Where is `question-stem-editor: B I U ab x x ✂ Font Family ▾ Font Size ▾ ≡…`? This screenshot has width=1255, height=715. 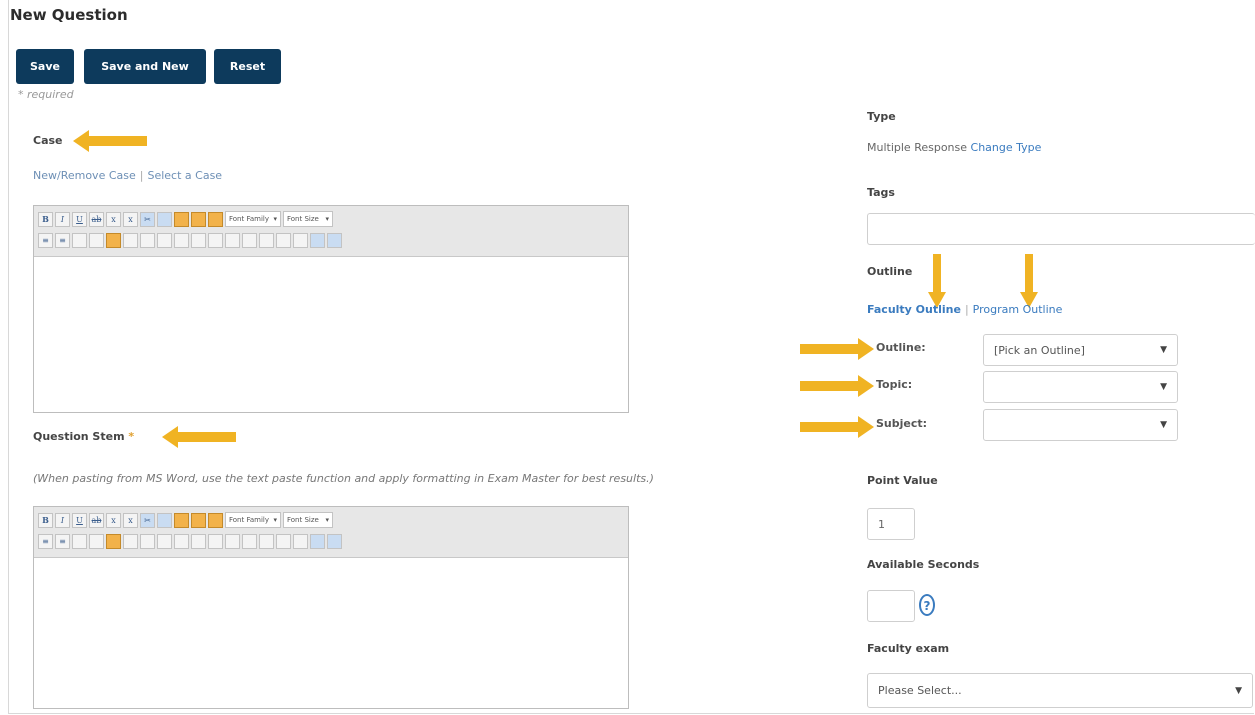 question-stem-editor: B I U ab x x ✂ Font Family ▾ Font Size ▾ ≡… is located at coordinates (331, 607).